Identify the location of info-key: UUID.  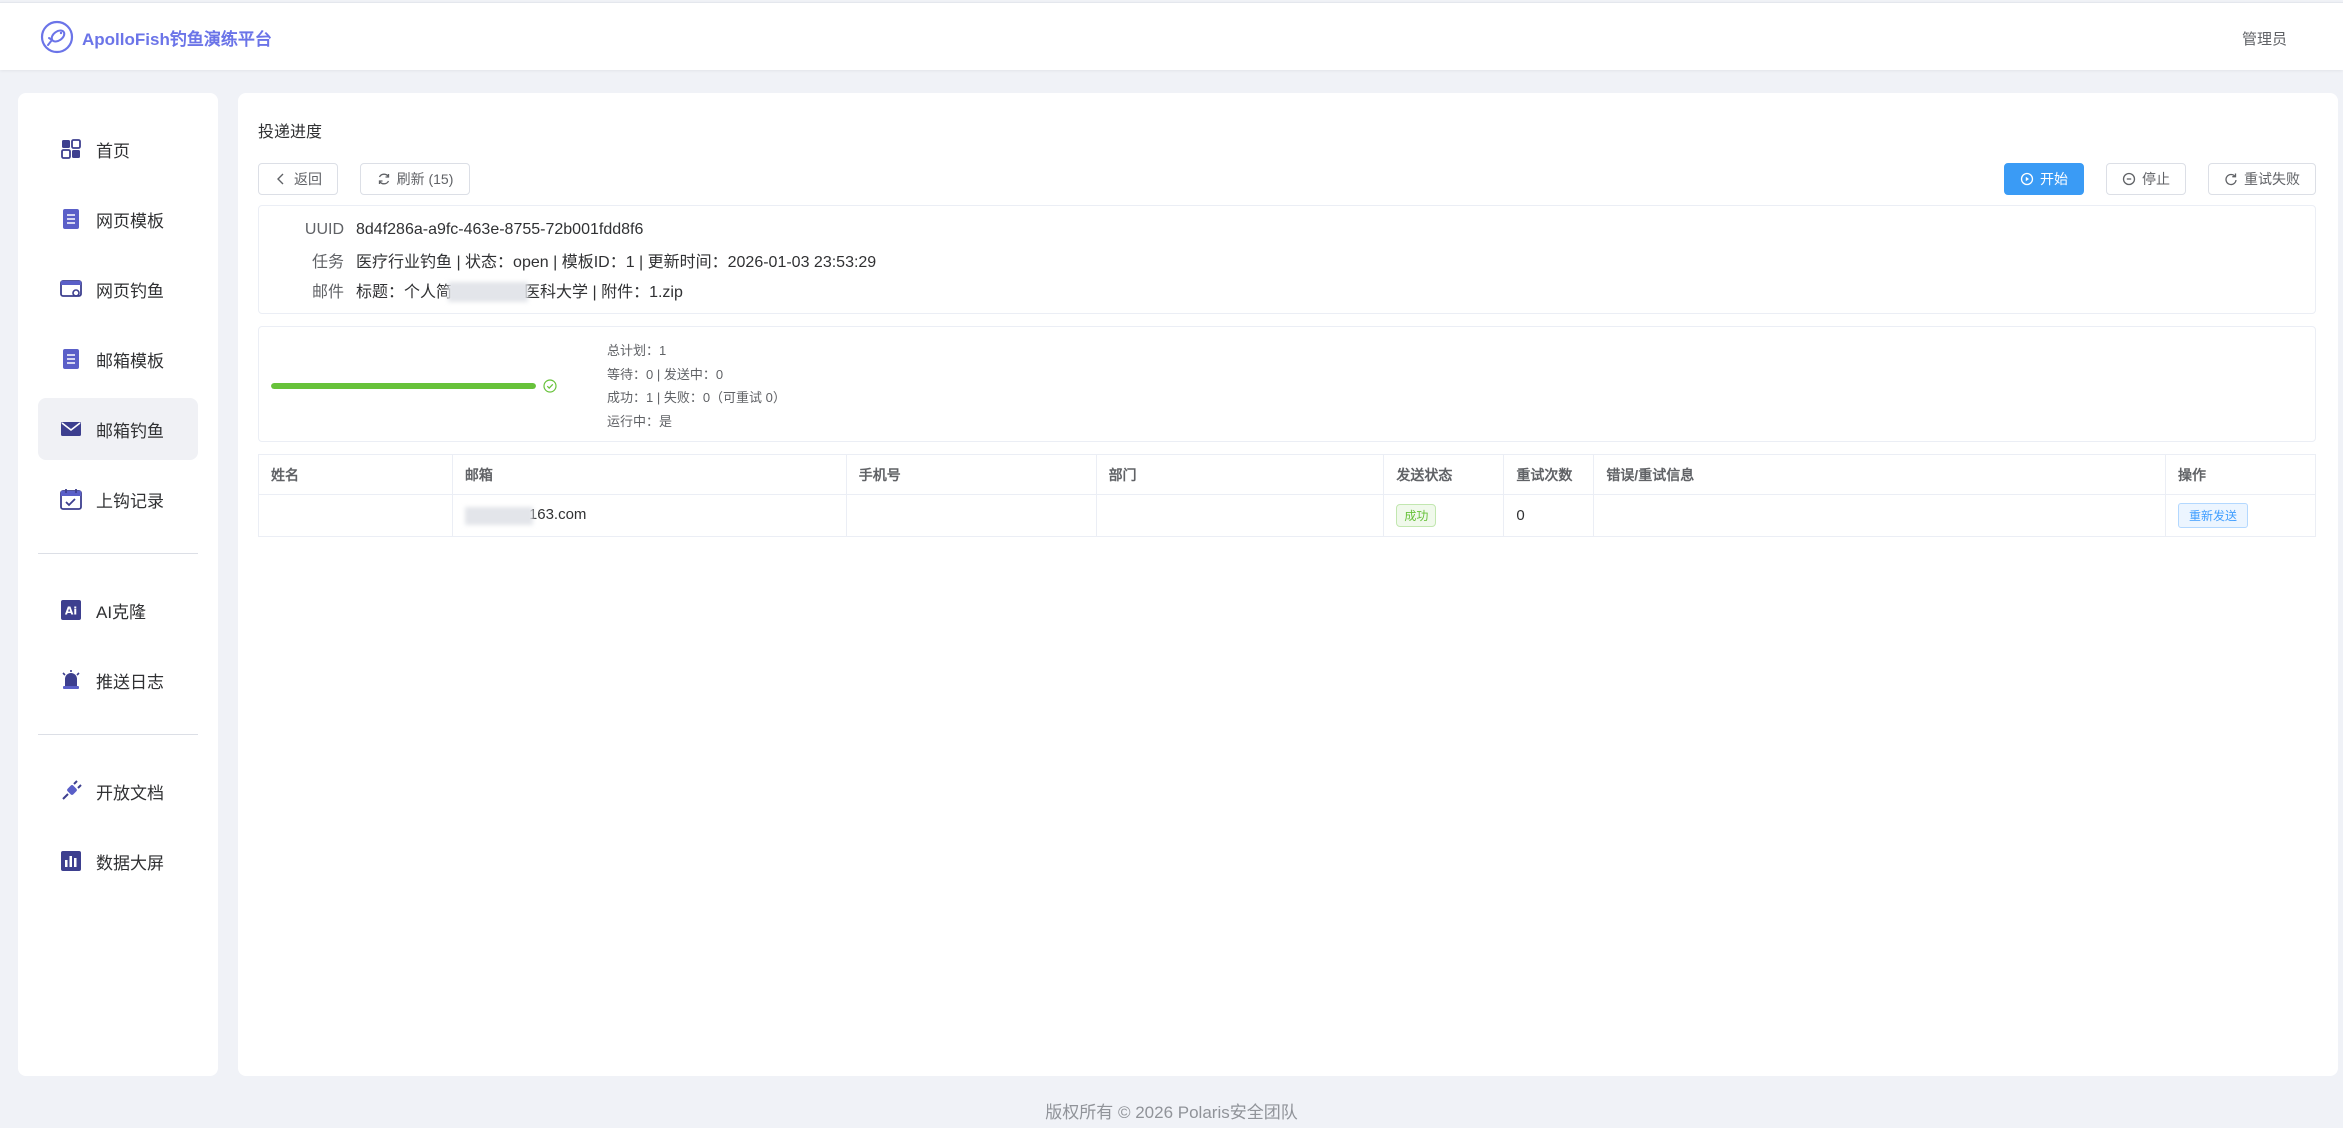
(324, 229).